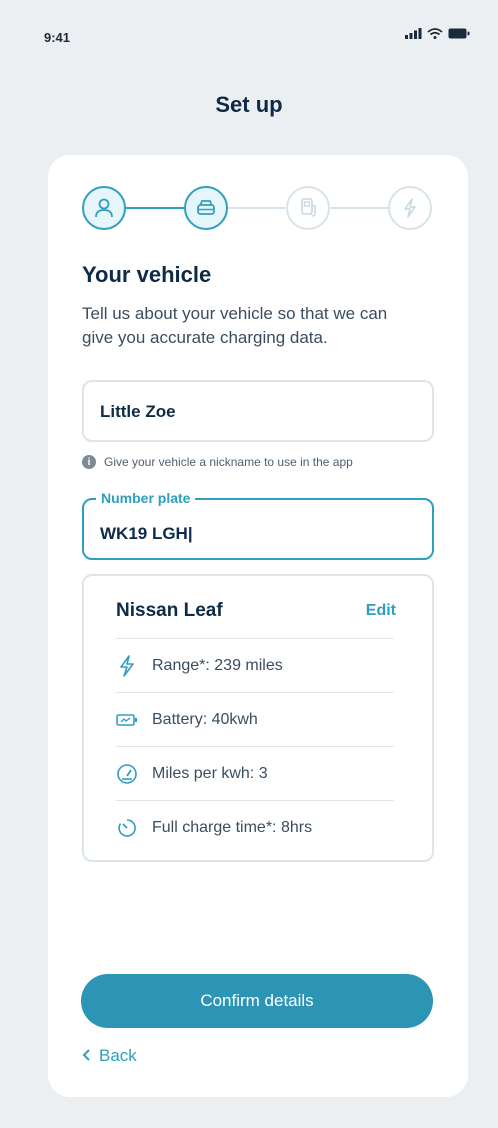 Image resolution: width=498 pixels, height=1128 pixels. What do you see at coordinates (217, 665) in the screenshot?
I see `spec-text: Range*: 239 miles` at bounding box center [217, 665].